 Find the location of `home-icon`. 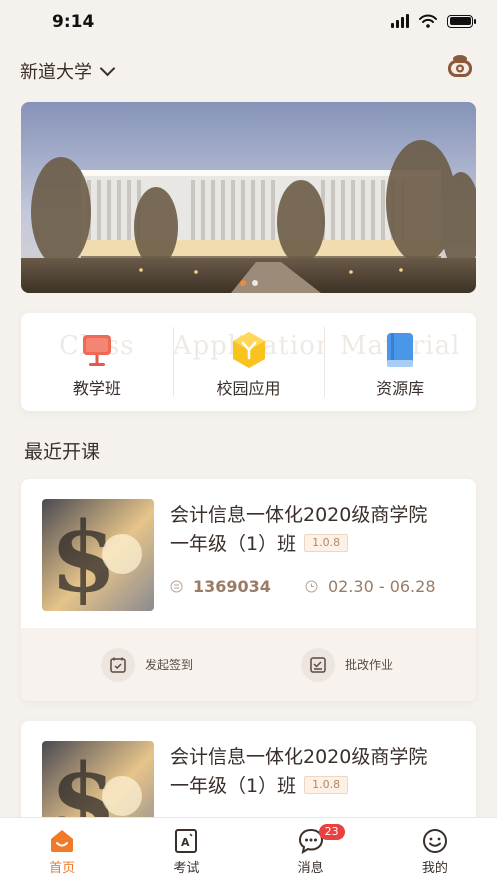

home-icon is located at coordinates (62, 841).